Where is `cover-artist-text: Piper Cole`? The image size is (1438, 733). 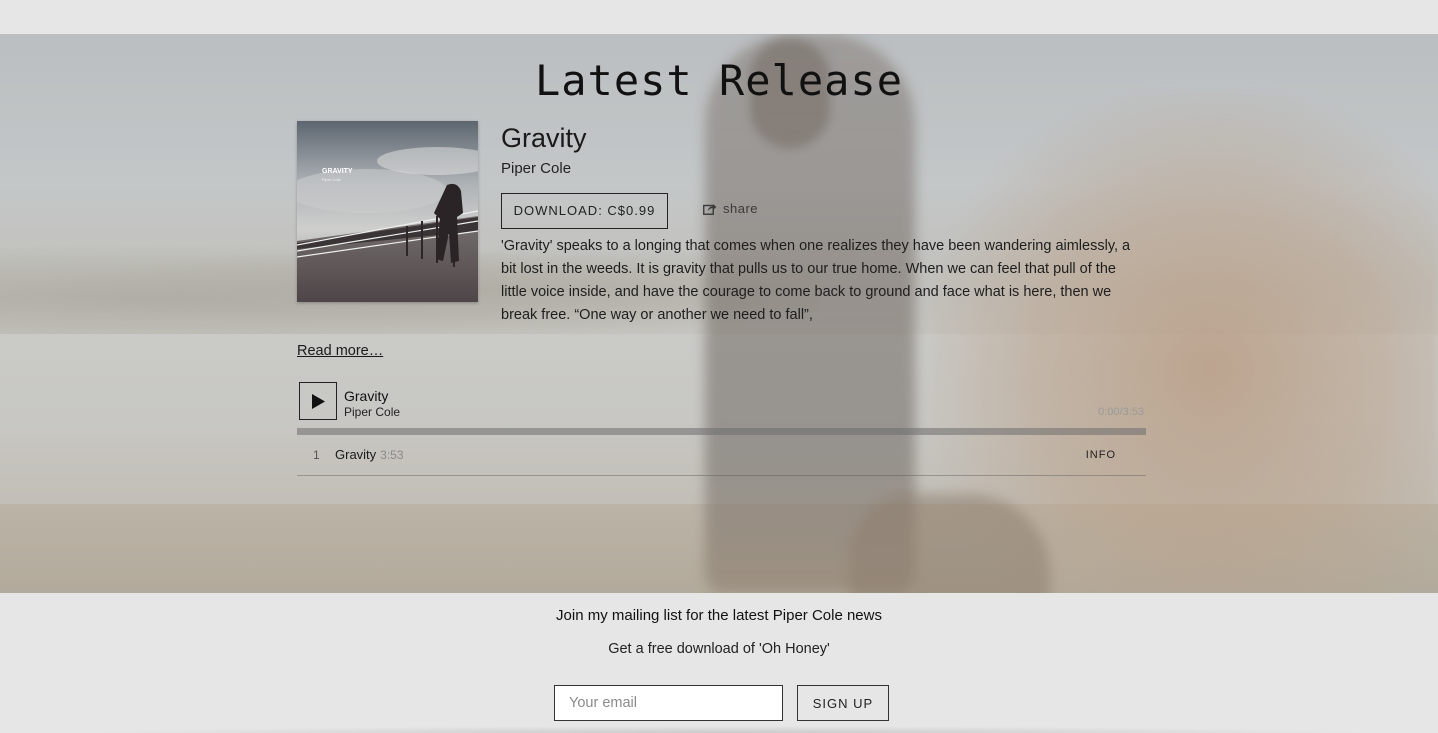
cover-artist-text: Piper Cole is located at coordinates (331, 179).